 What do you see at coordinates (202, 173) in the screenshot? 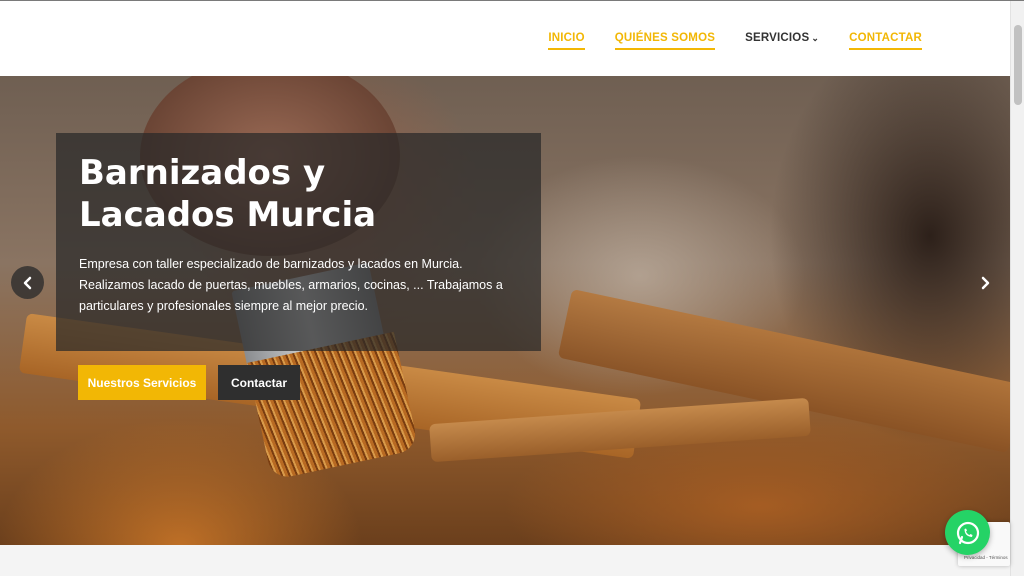
I see `hero-title-line1: Barnizados y` at bounding box center [202, 173].